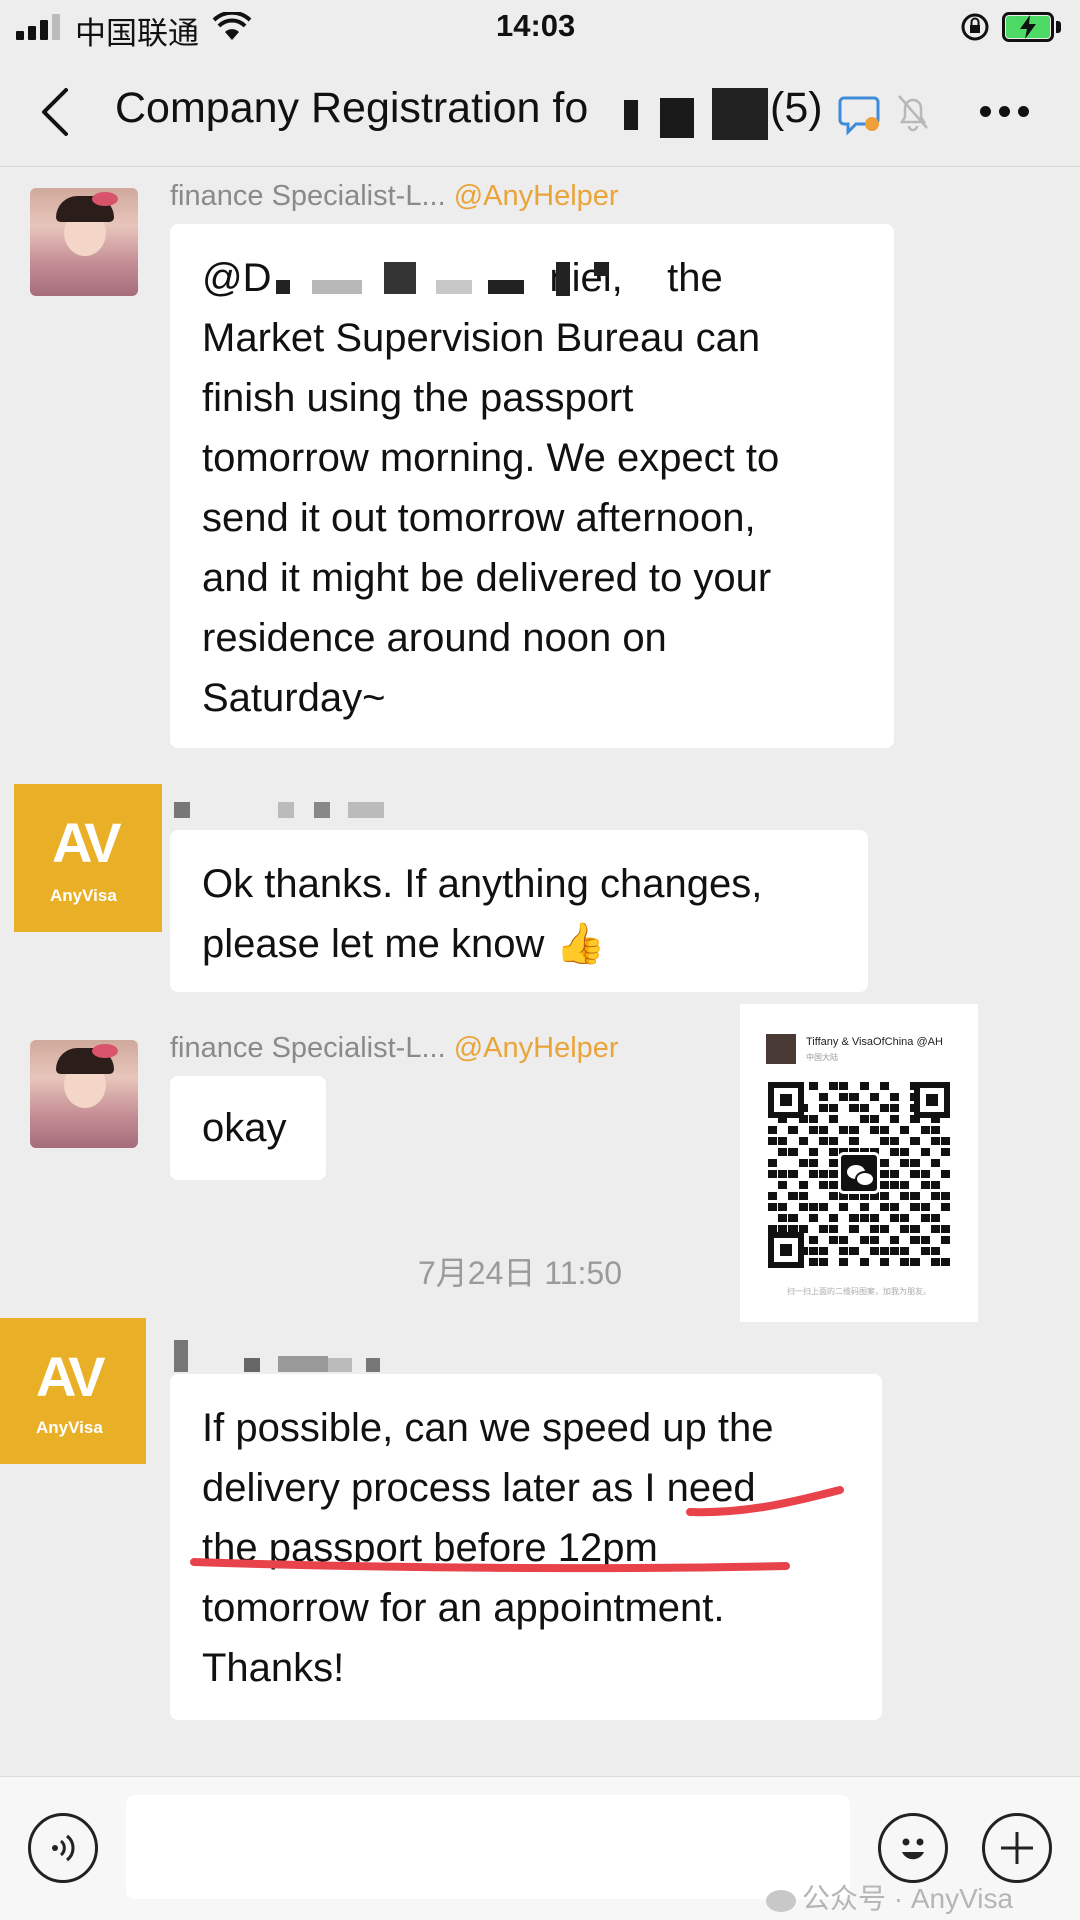  What do you see at coordinates (859, 1173) in the screenshot?
I see `wechat-logo-icon` at bounding box center [859, 1173].